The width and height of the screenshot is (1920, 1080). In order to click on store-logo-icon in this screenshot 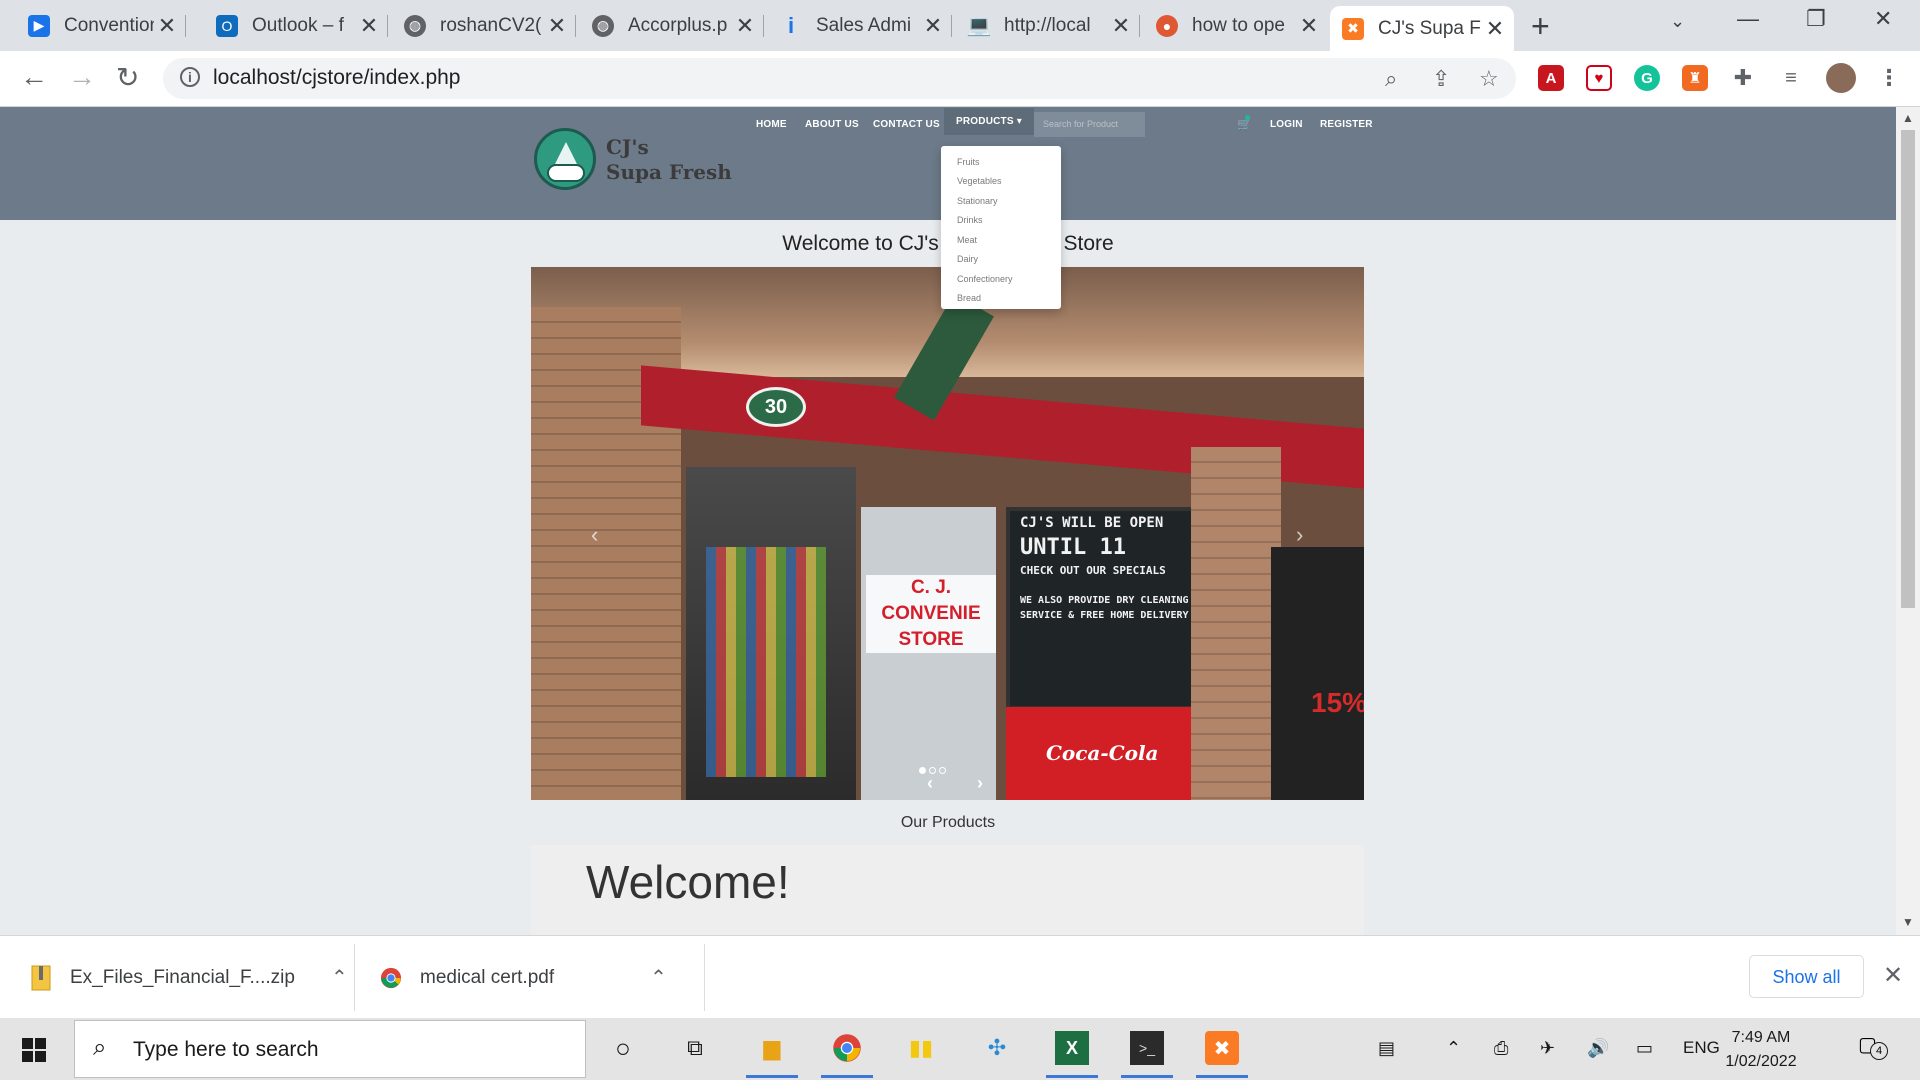, I will do `click(565, 159)`.